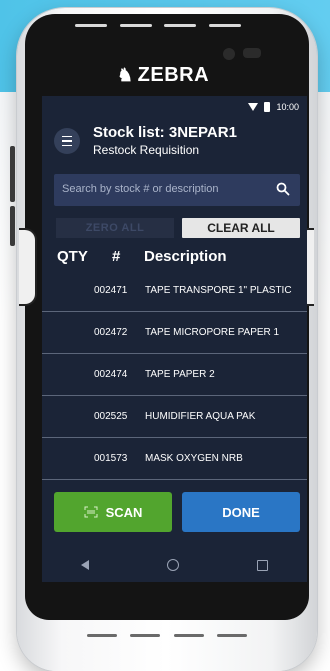 This screenshot has height=671, width=330. What do you see at coordinates (218, 290) in the screenshot?
I see `stock-description: TAPE TRANSPORE 1" PLASTIC` at bounding box center [218, 290].